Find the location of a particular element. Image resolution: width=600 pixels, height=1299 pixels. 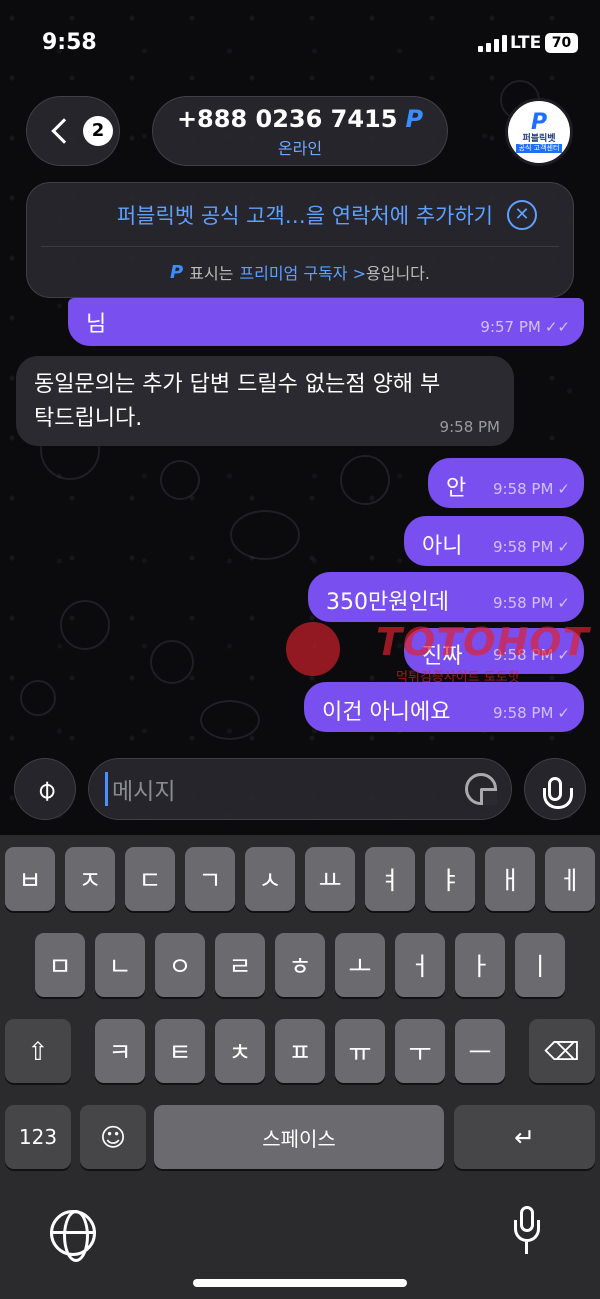

message-text: 350만원인데 is located at coordinates (387, 602).